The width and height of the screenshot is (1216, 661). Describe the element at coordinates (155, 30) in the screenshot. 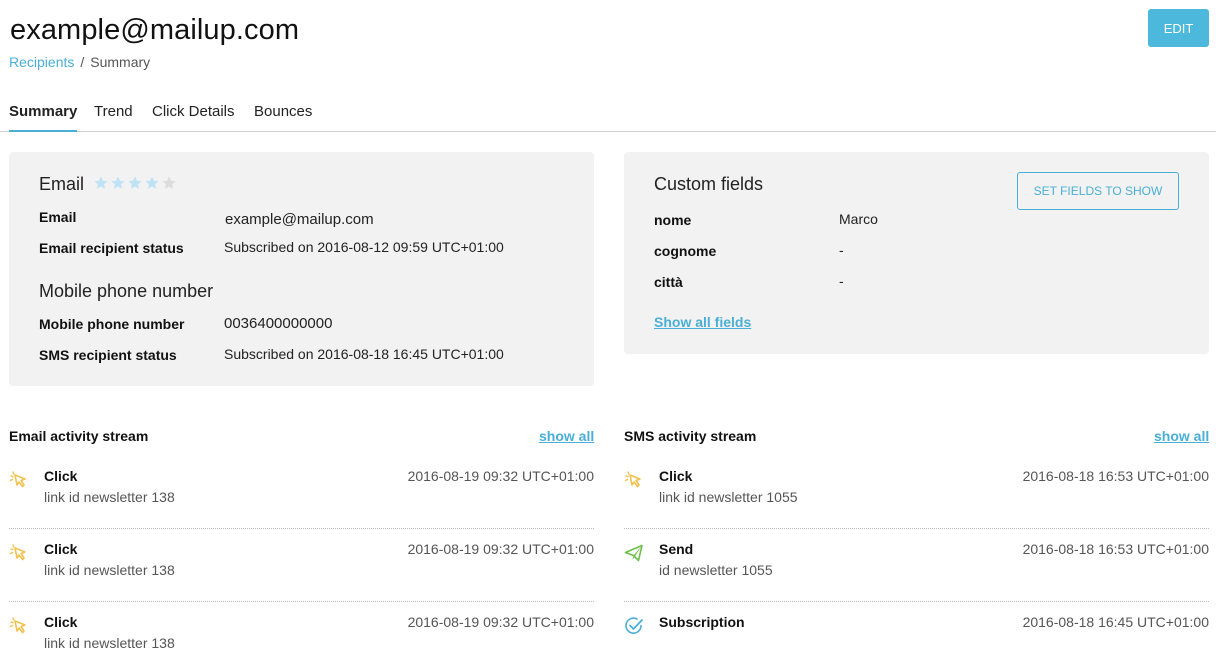

I see `page-title: example@mailup.com` at that location.